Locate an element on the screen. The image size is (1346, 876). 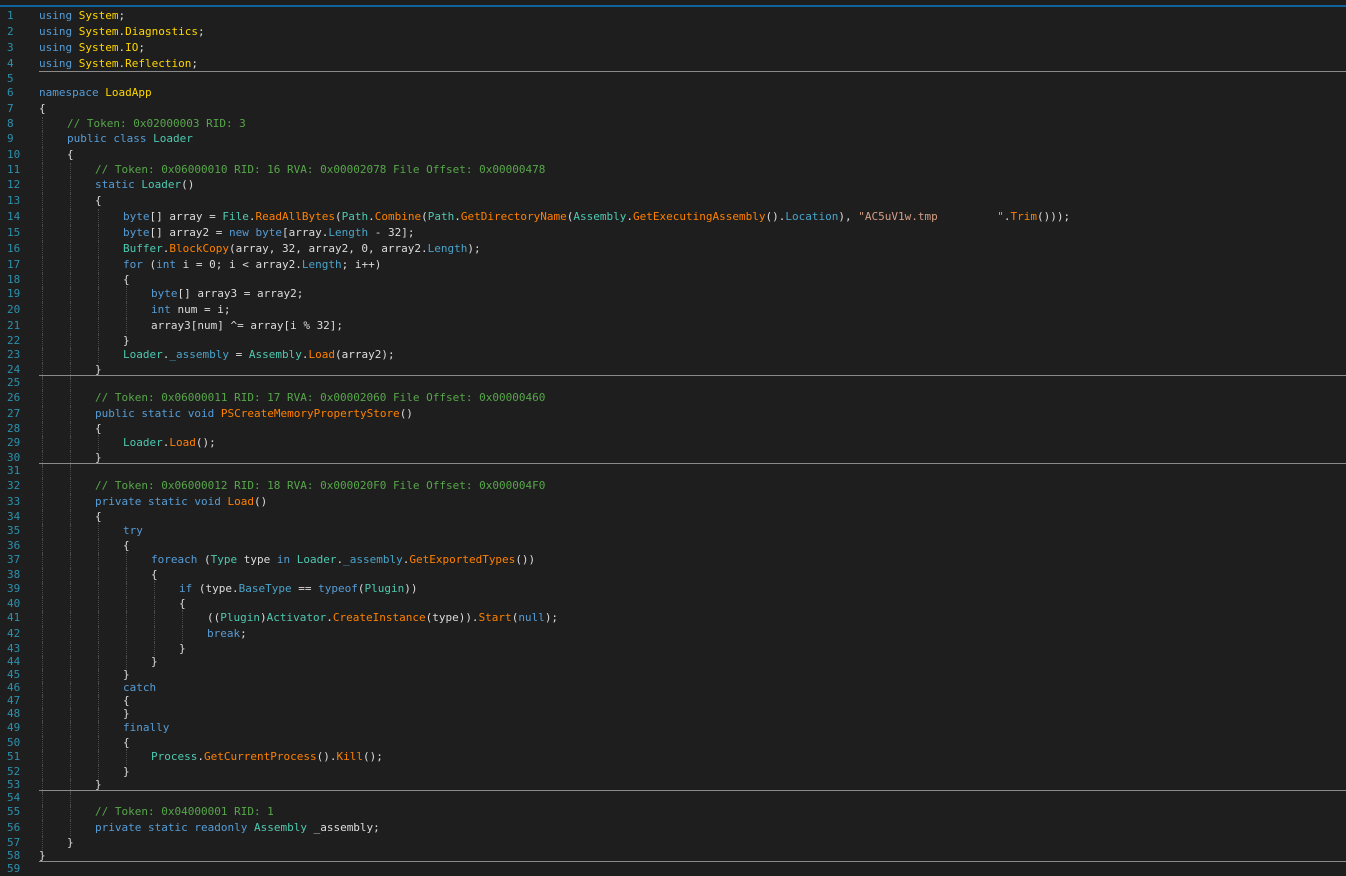
code-line: 25 is located at coordinates (673, 383).